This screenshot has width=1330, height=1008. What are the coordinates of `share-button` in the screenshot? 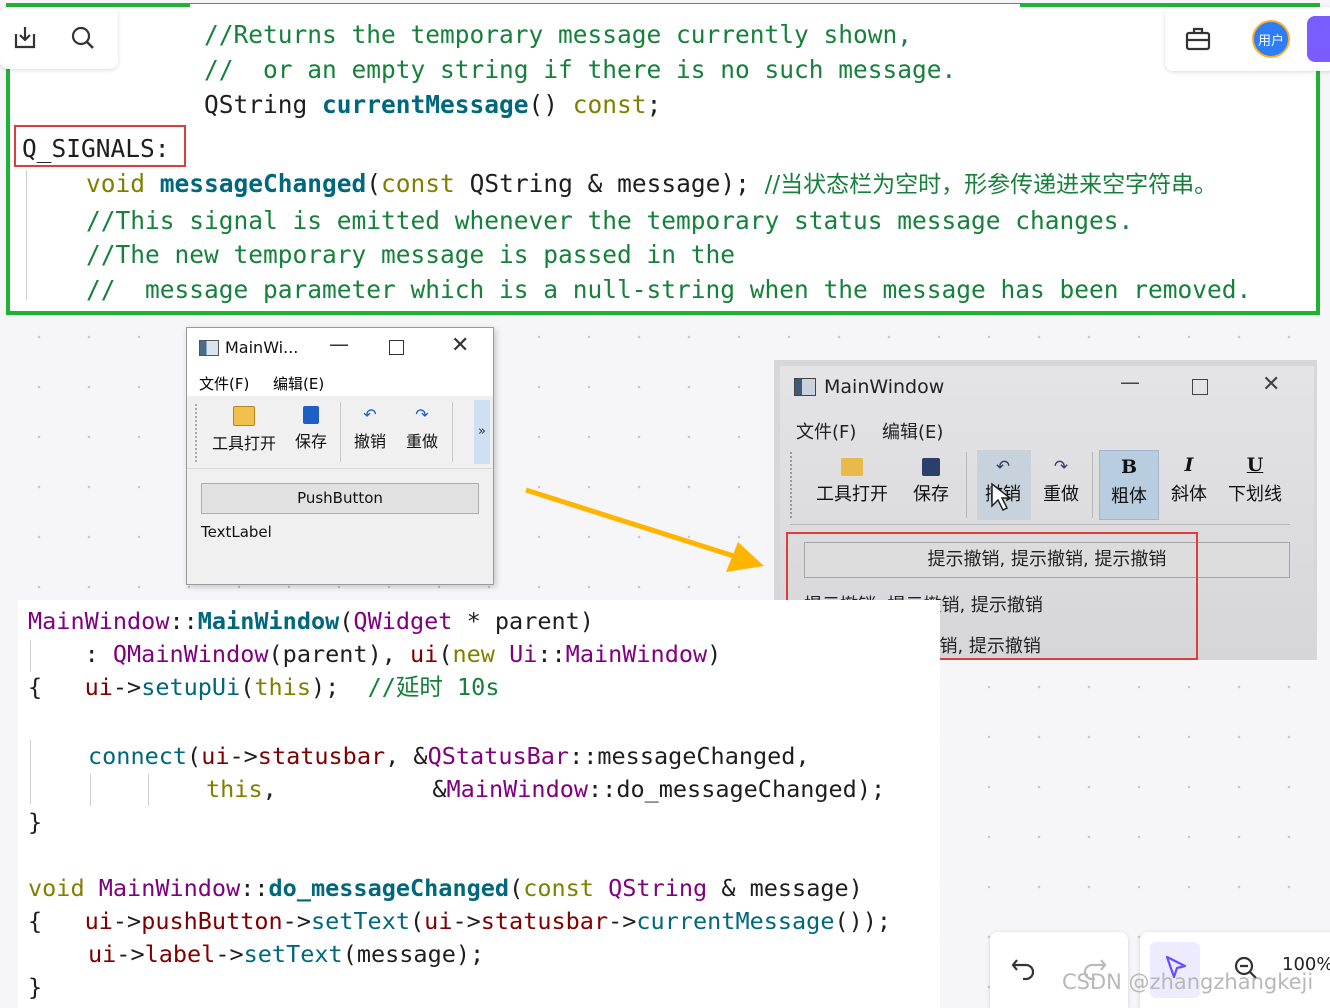 It's located at (1318, 39).